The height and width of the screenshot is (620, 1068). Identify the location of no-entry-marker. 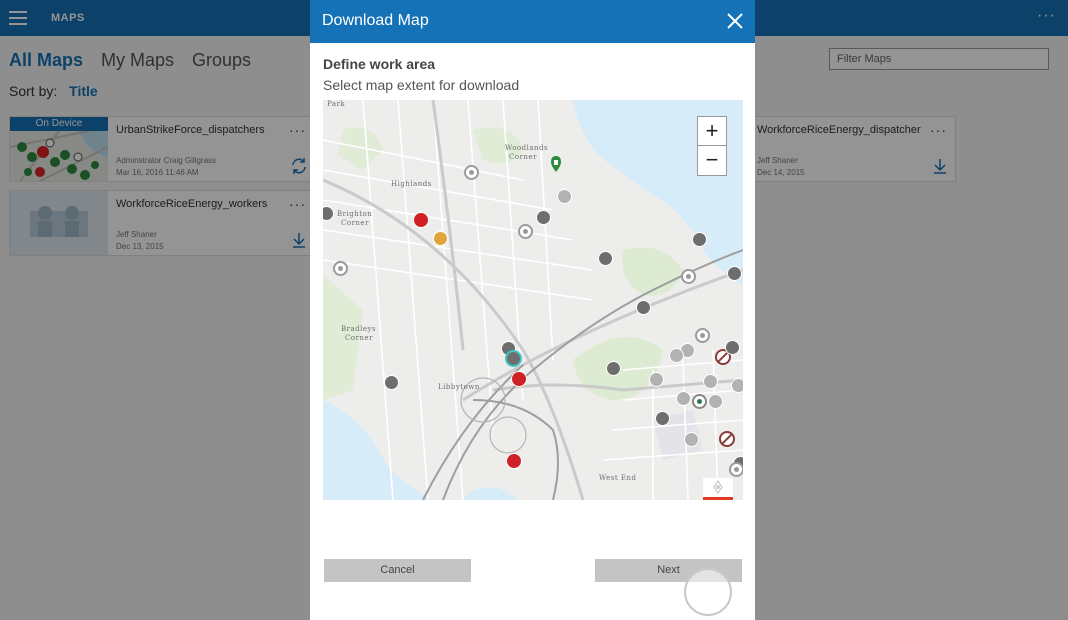
(727, 439).